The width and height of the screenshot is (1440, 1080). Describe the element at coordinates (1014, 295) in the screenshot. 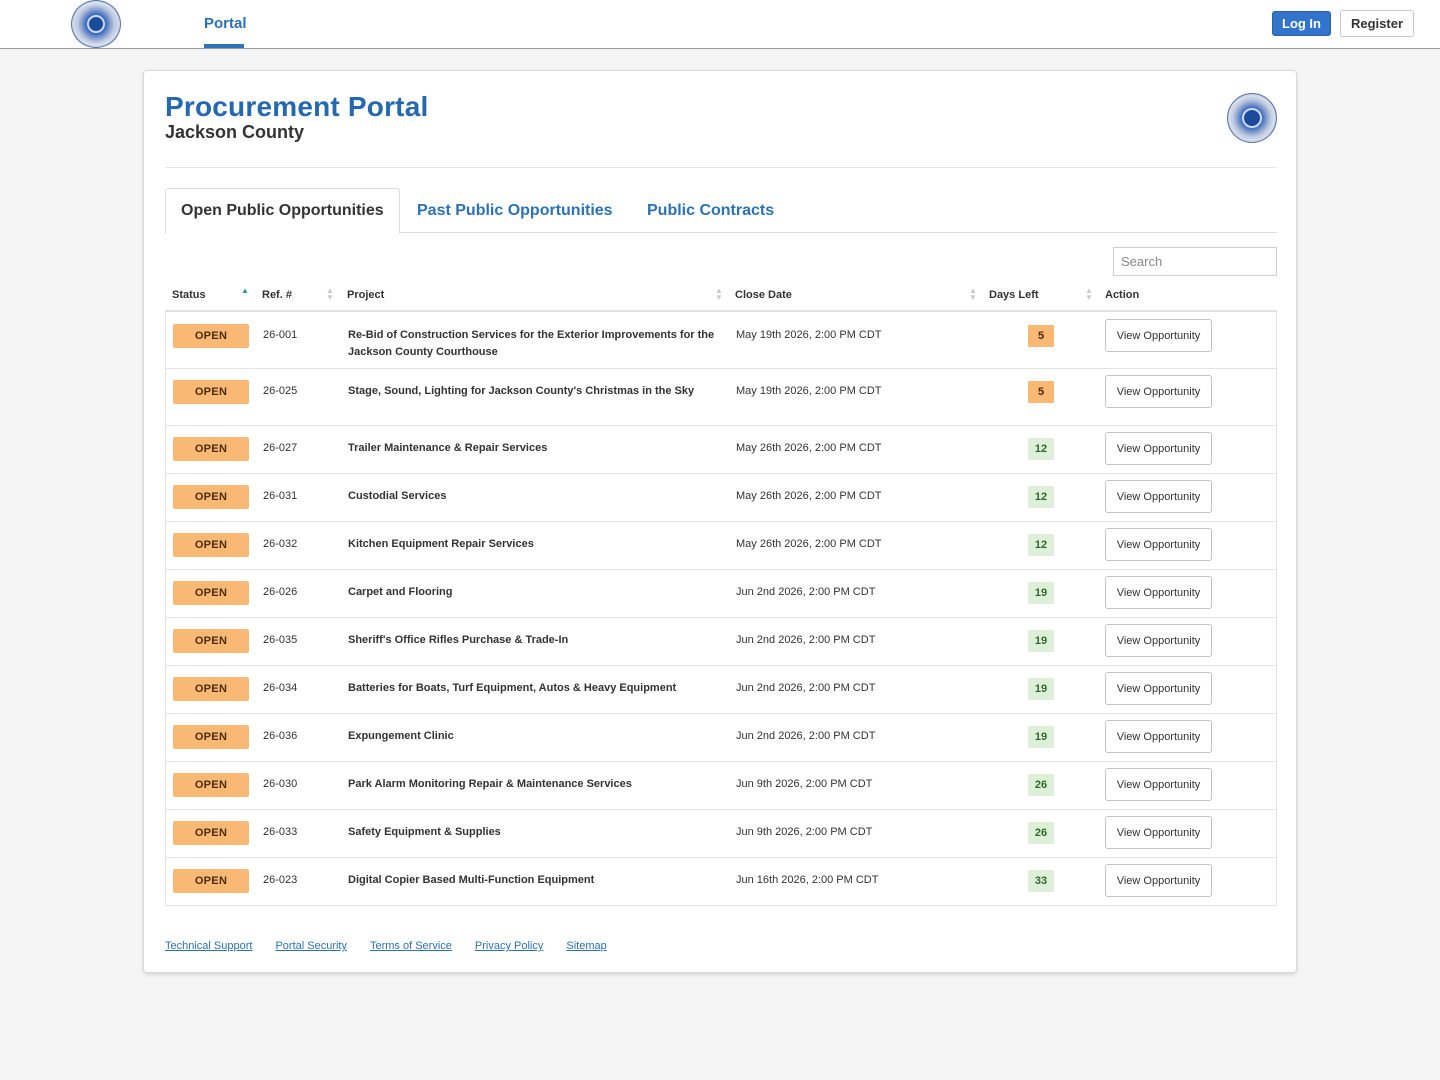

I see `column-header-days-left: Days Left` at that location.